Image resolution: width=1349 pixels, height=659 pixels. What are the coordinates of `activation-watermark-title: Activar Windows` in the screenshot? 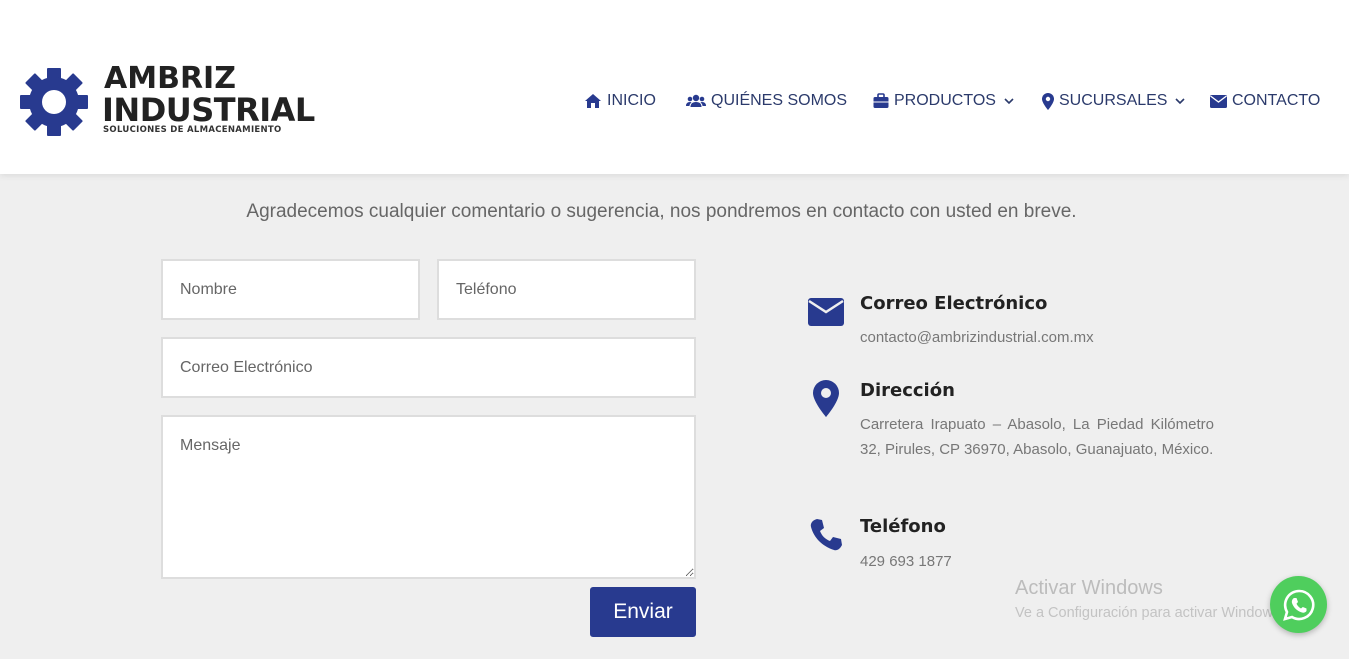 It's located at (1089, 588).